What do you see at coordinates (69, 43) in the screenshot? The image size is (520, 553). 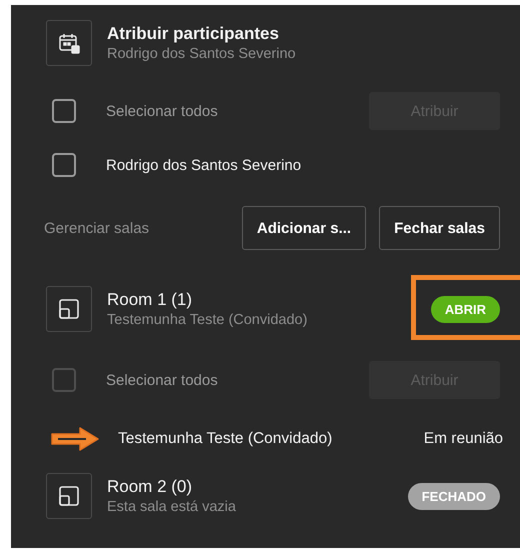 I see `calendar-icon` at bounding box center [69, 43].